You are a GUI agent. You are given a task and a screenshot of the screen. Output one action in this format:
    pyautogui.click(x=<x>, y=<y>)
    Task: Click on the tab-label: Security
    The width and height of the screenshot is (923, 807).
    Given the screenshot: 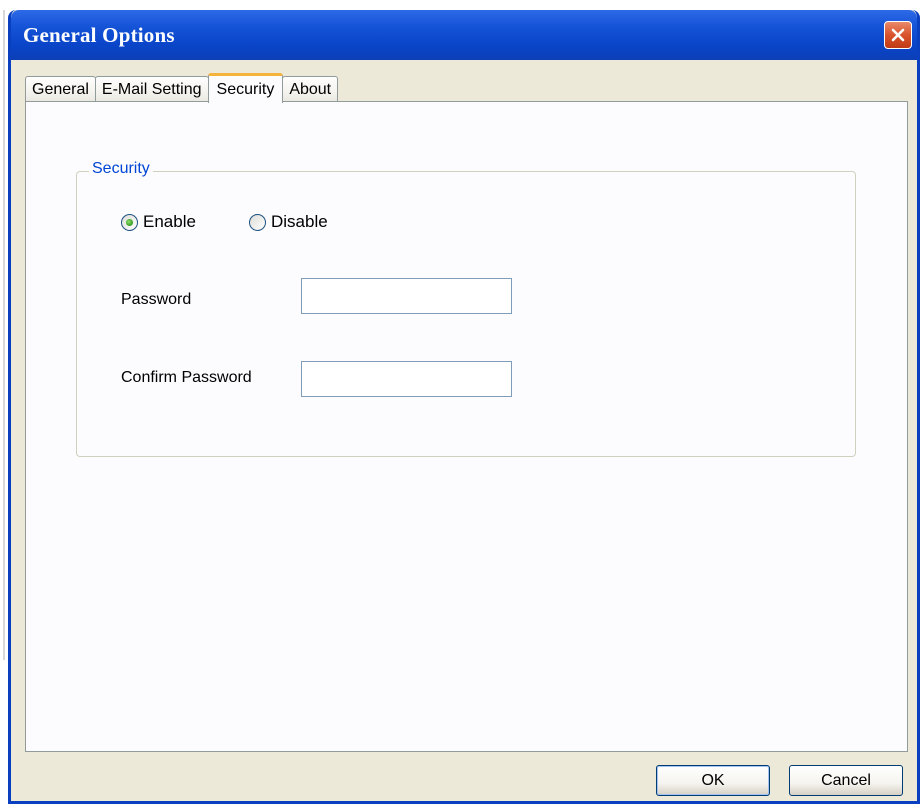 What is the action you would take?
    pyautogui.click(x=245, y=89)
    